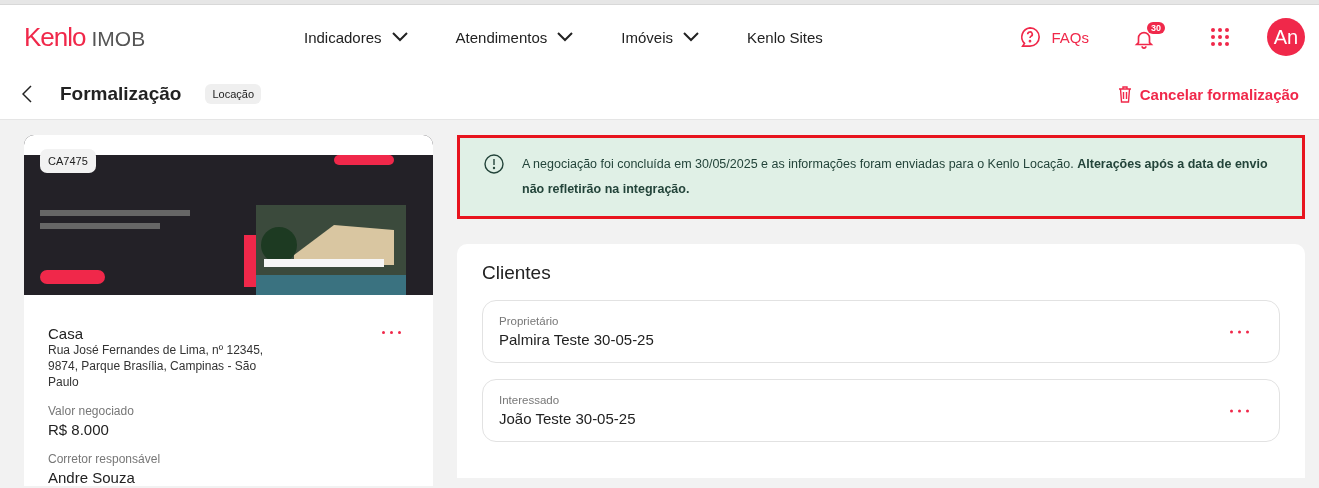  Describe the element at coordinates (1030, 37) in the screenshot. I see `help-icon` at that location.